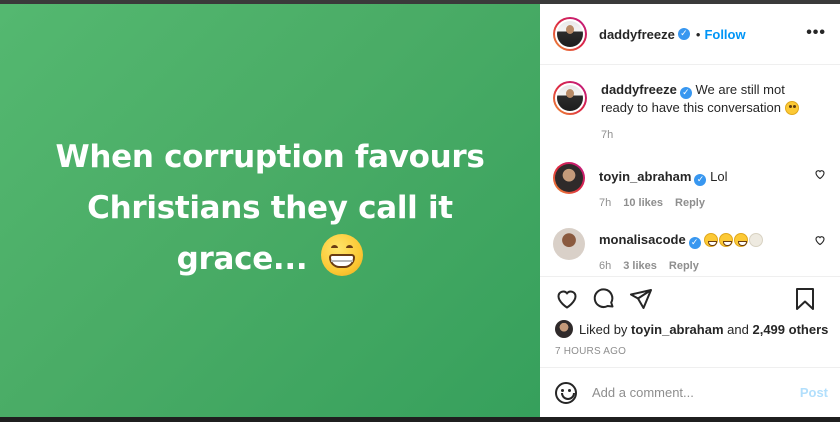 This screenshot has width=840, height=422. What do you see at coordinates (342, 255) in the screenshot?
I see `grinning-face-emoji-icon` at bounding box center [342, 255].